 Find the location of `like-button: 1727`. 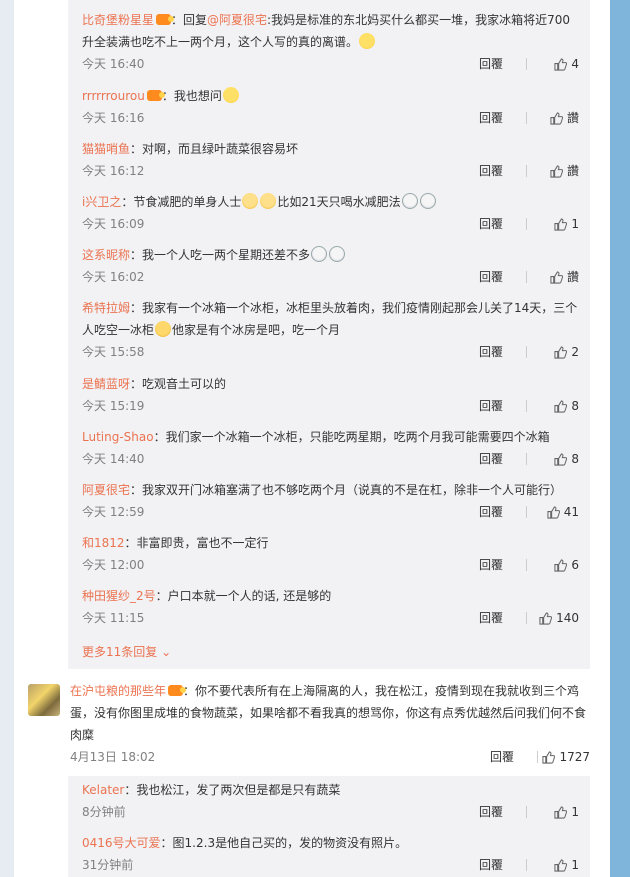

like-button: 1727 is located at coordinates (566, 757).